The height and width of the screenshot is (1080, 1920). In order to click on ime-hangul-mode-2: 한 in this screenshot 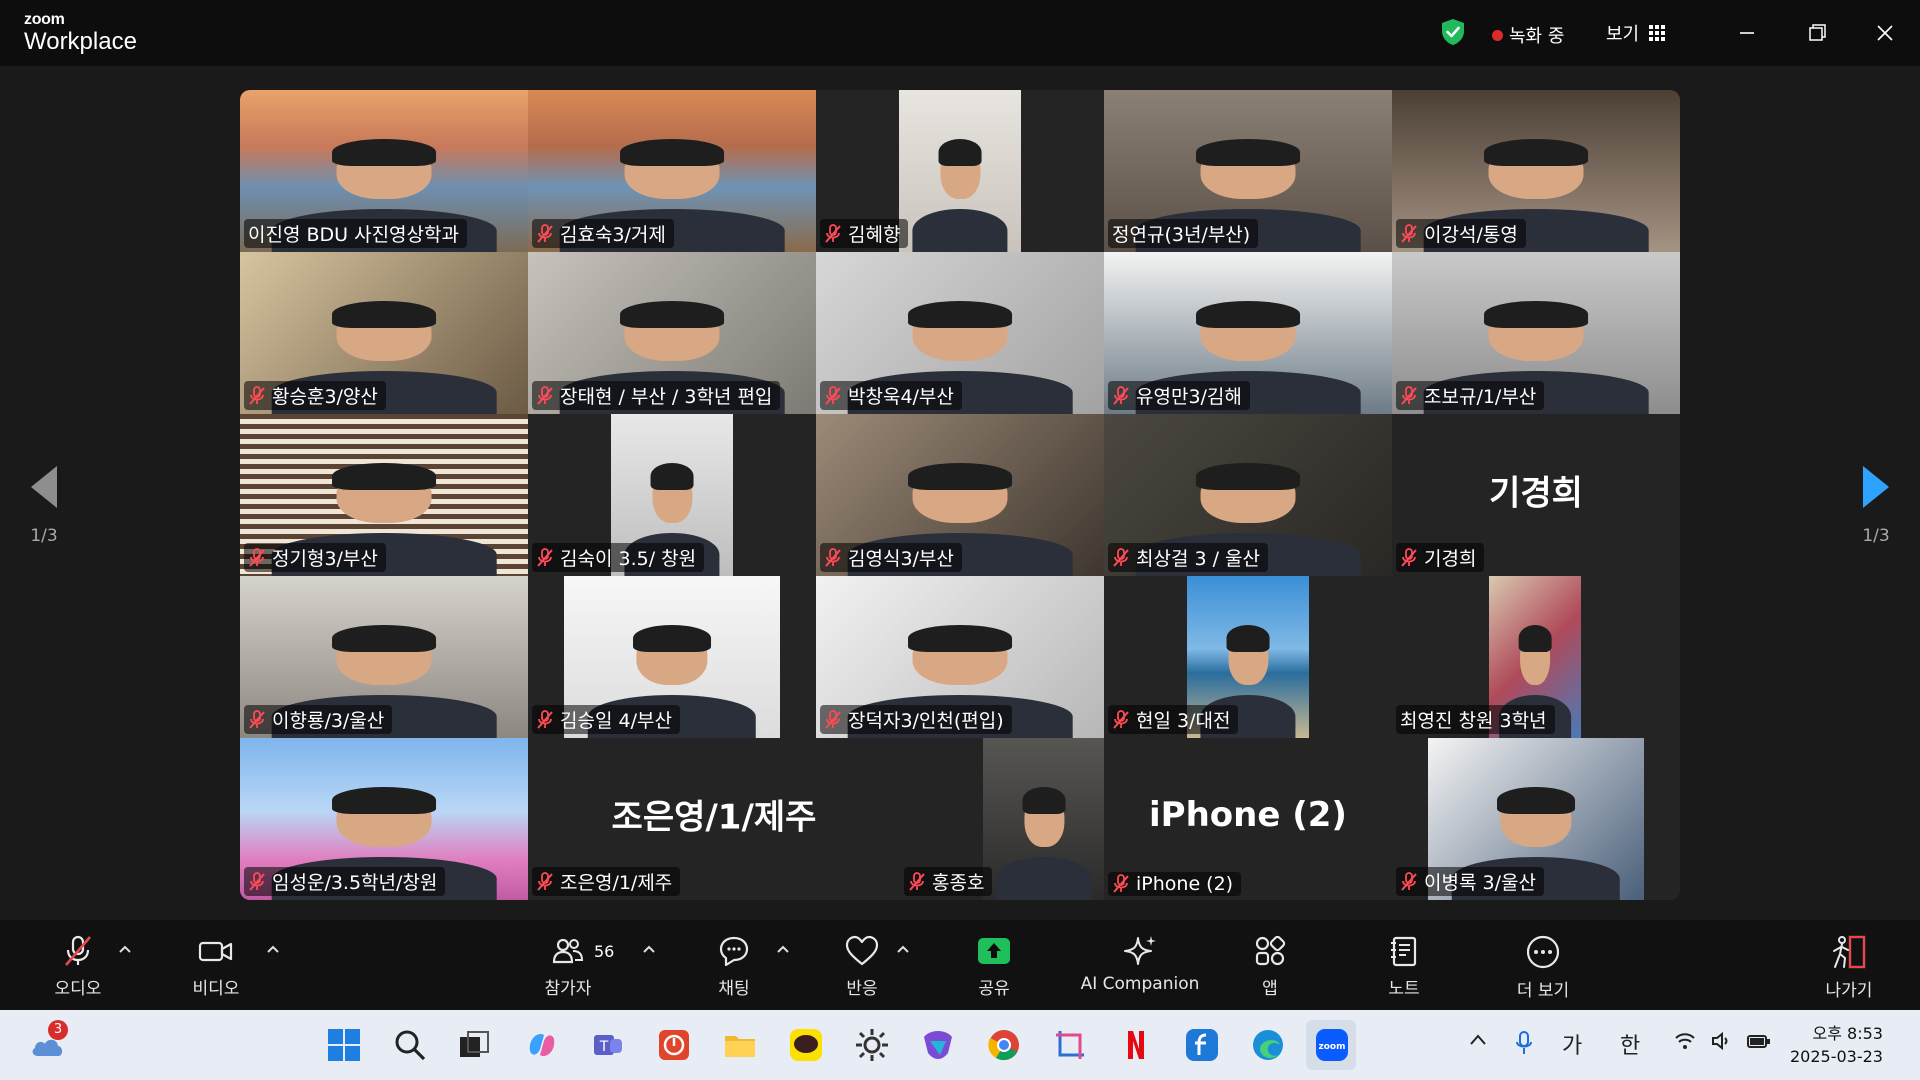, I will do `click(1630, 1044)`.